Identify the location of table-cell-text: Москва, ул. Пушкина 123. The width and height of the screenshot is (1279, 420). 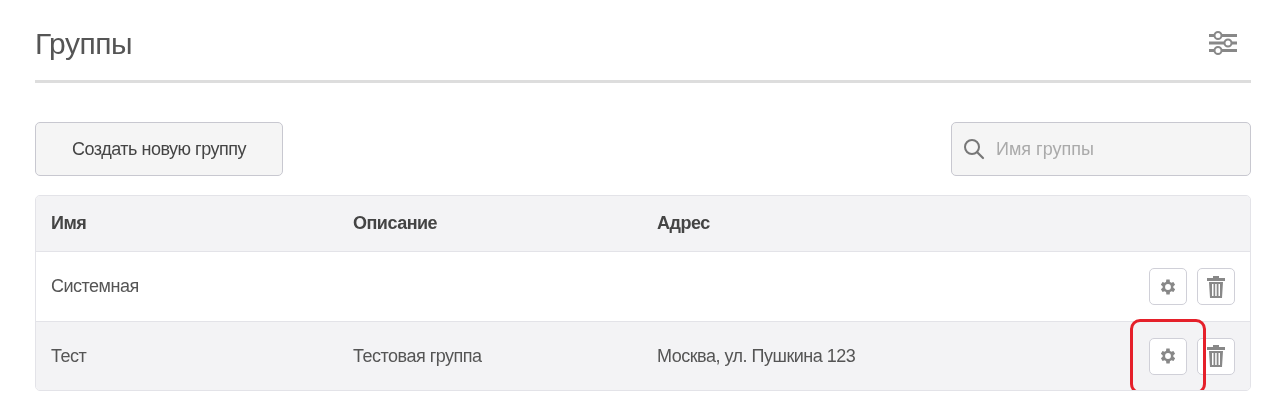
(756, 356).